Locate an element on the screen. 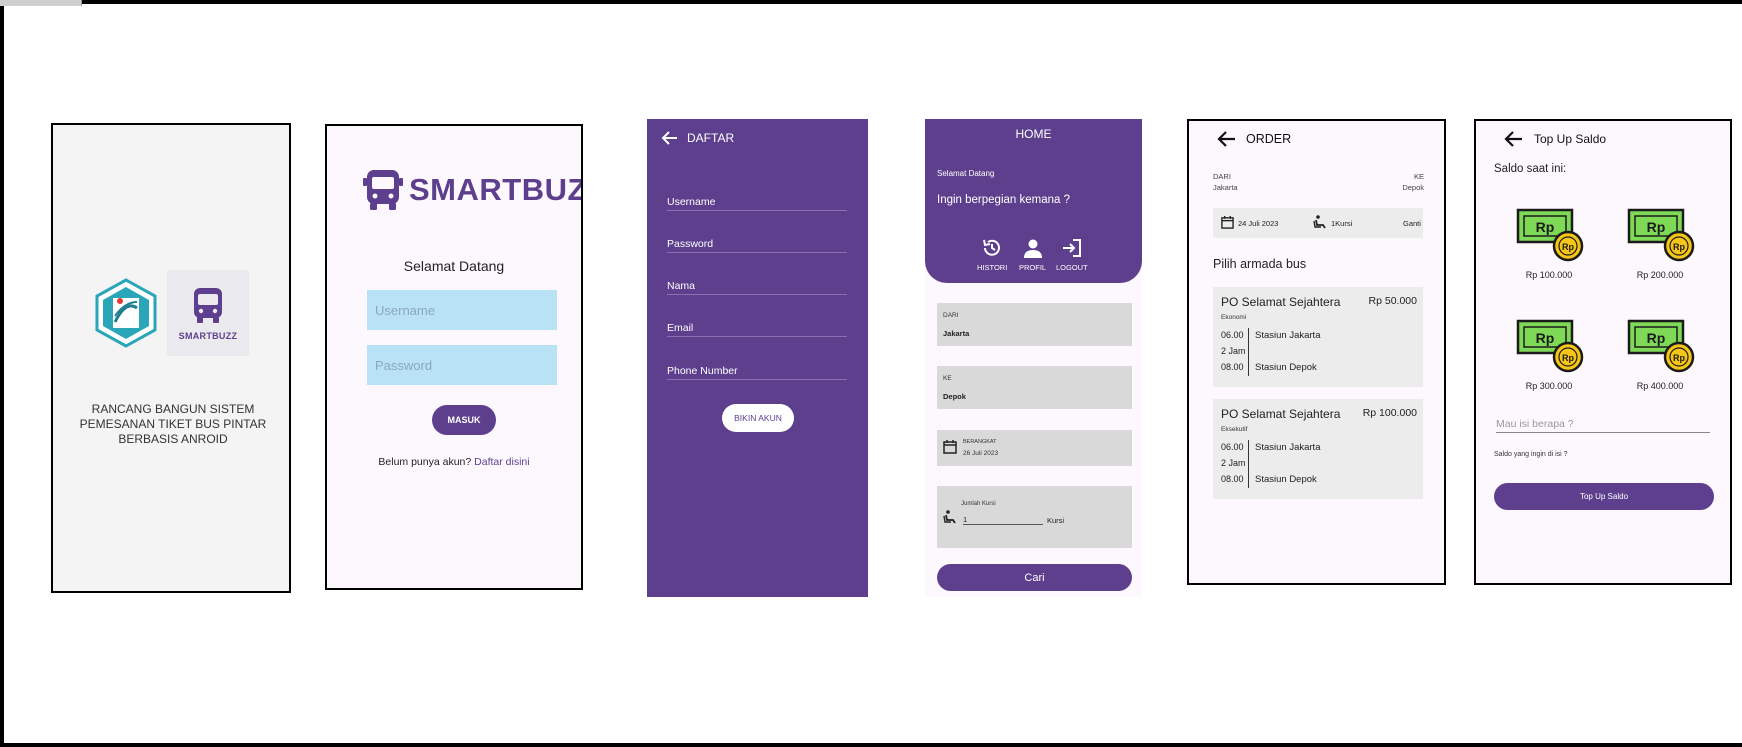 The height and width of the screenshot is (747, 1742). brand-header: SMARTBUZZ is located at coordinates (472, 190).